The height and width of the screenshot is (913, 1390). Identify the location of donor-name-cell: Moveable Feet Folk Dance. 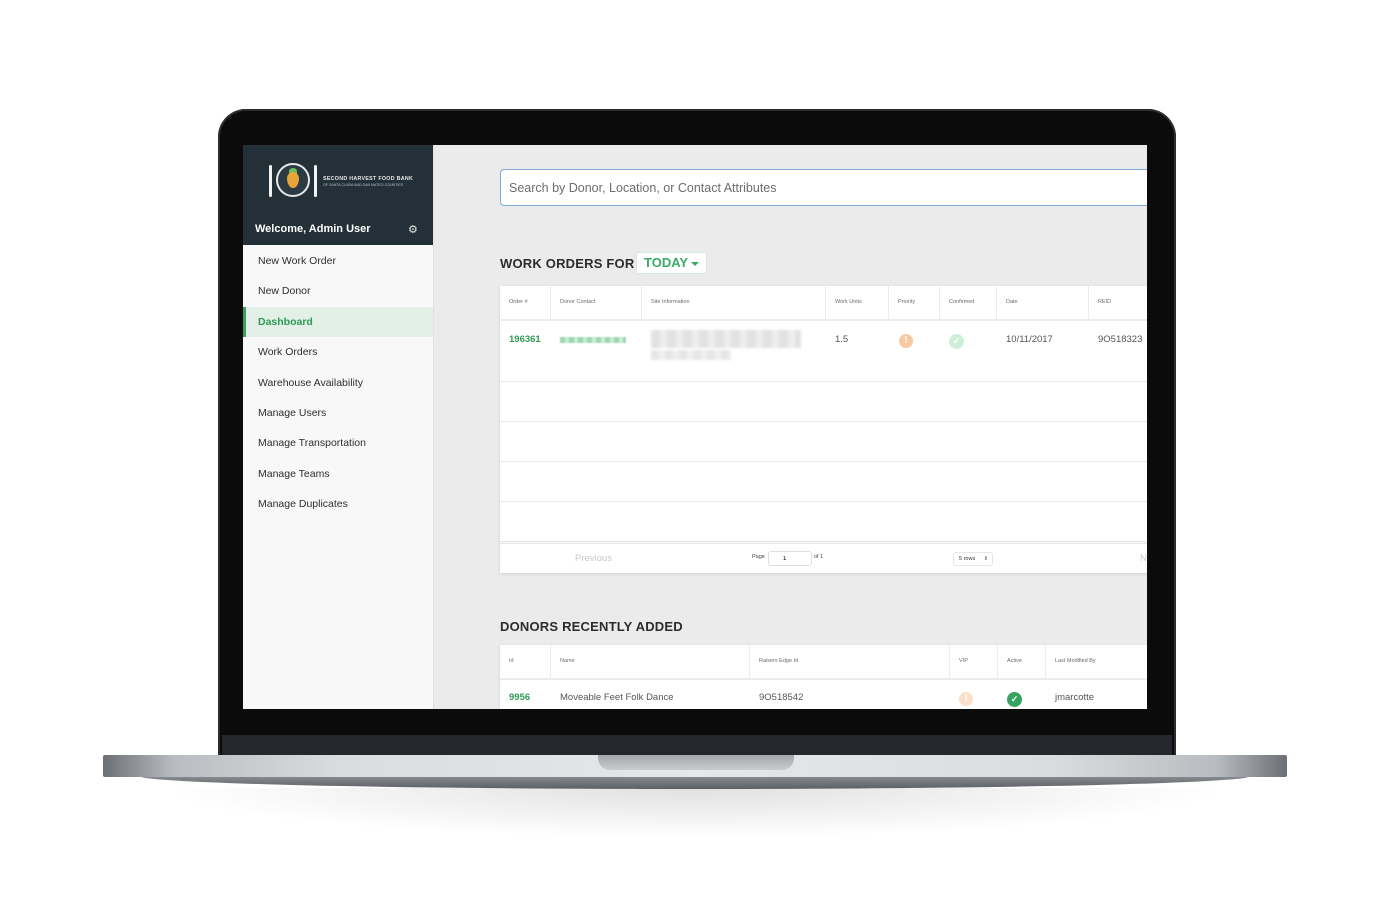
(650, 694).